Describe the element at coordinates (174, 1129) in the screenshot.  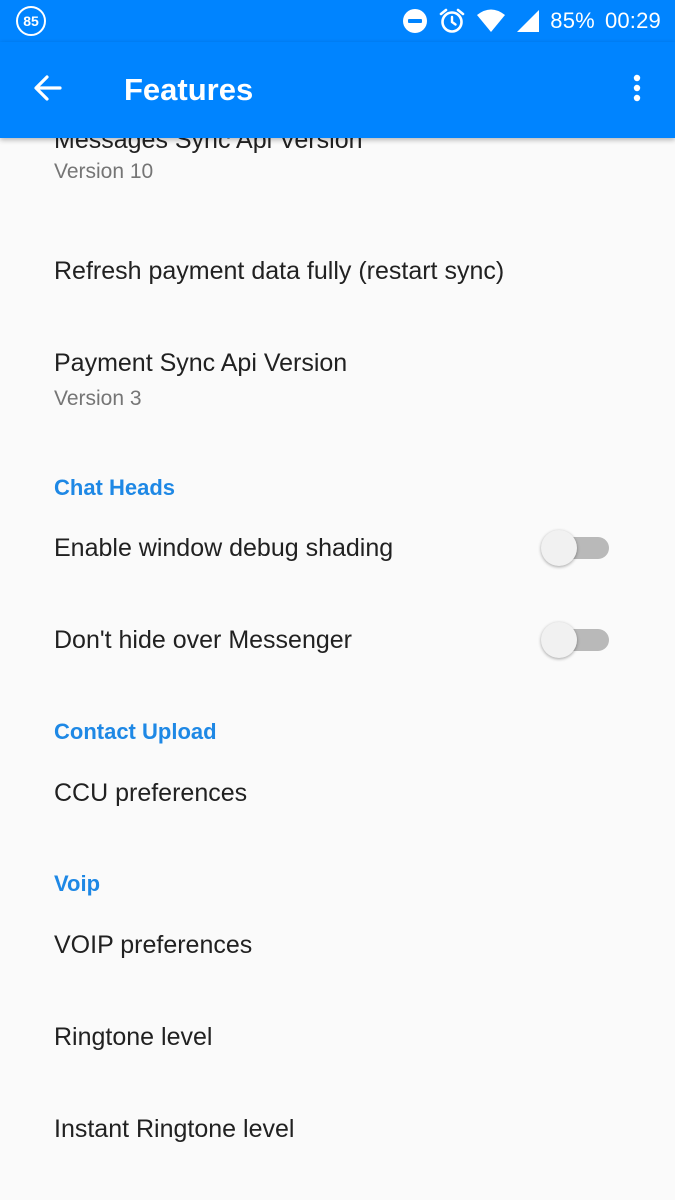
I see `pref-title: Instant Ringtone level` at that location.